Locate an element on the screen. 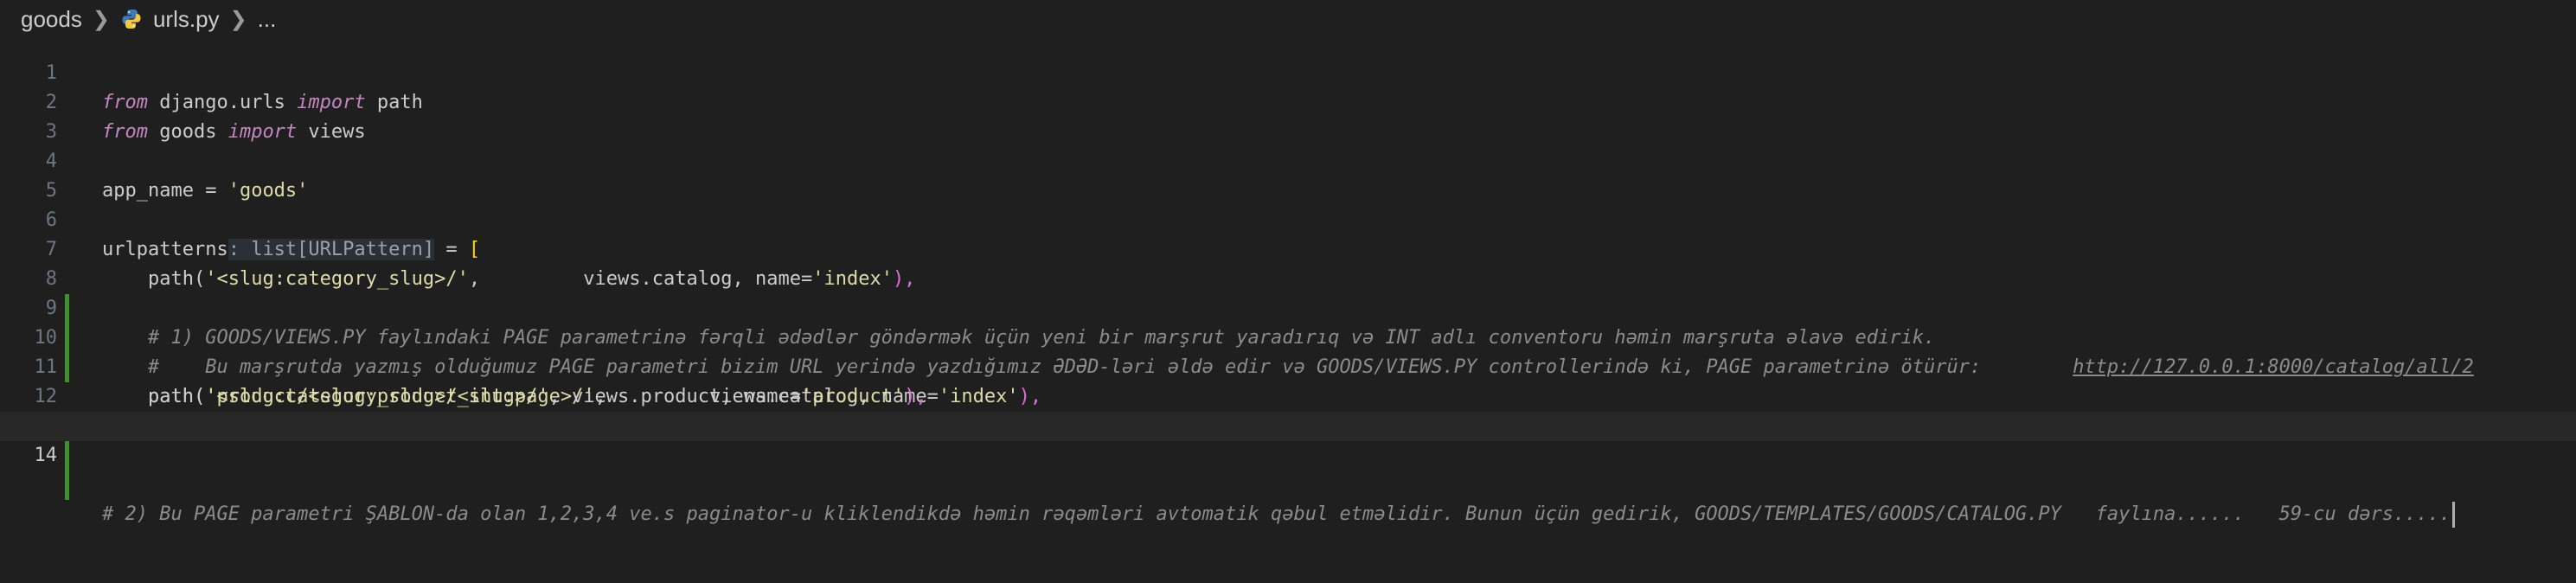 The width and height of the screenshot is (2576, 583). code-line: 3 is located at coordinates (1288, 115).